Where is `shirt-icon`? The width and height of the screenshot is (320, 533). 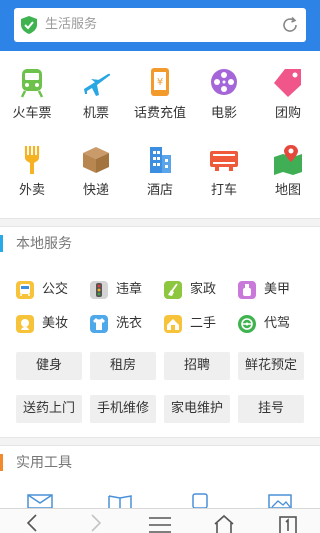
shirt-icon is located at coordinates (99, 324).